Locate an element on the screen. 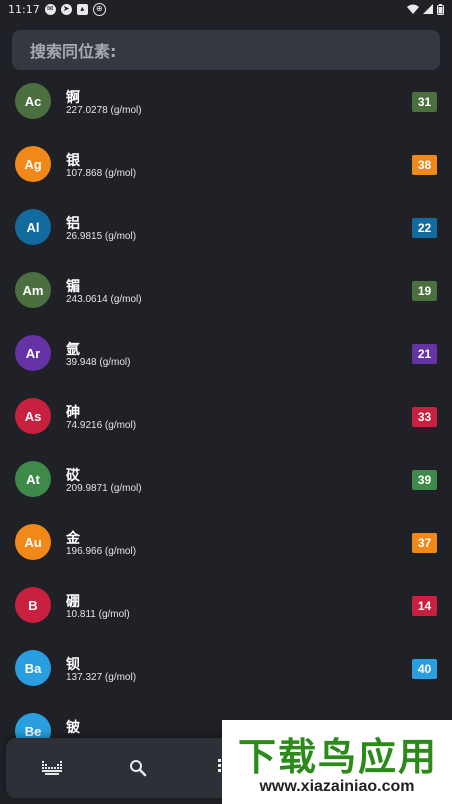 This screenshot has height=804, width=452. isotope-count-badge: 31 is located at coordinates (424, 102).